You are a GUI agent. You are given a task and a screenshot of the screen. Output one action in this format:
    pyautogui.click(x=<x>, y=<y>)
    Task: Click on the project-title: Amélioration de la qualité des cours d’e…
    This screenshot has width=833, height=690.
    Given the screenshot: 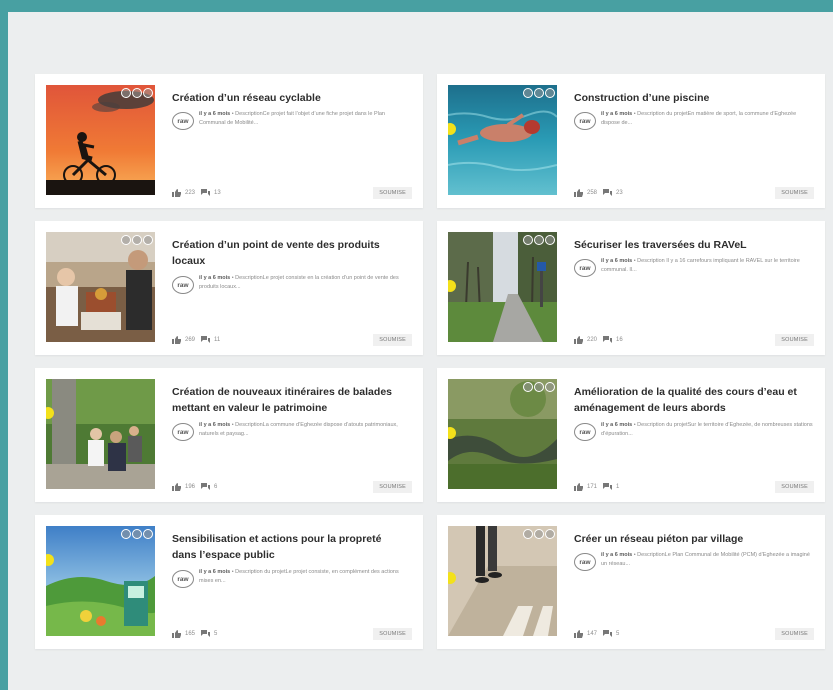 What is the action you would take?
    pyautogui.click(x=686, y=400)
    